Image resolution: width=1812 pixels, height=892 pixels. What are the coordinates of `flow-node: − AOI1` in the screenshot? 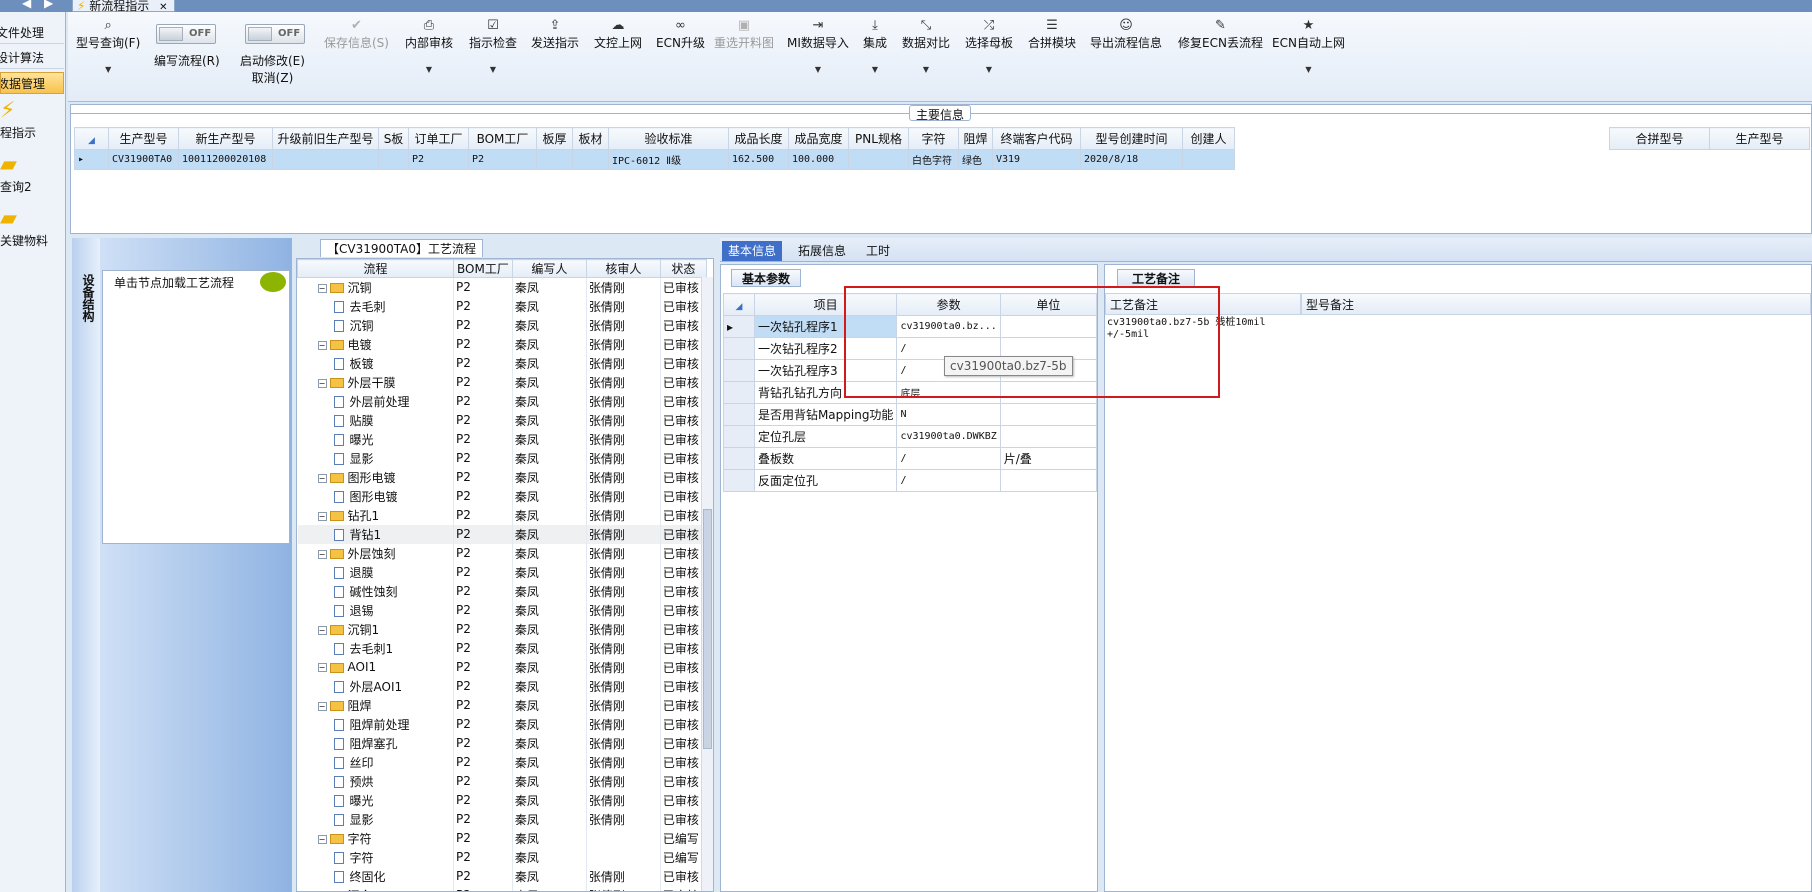 It's located at (375, 667).